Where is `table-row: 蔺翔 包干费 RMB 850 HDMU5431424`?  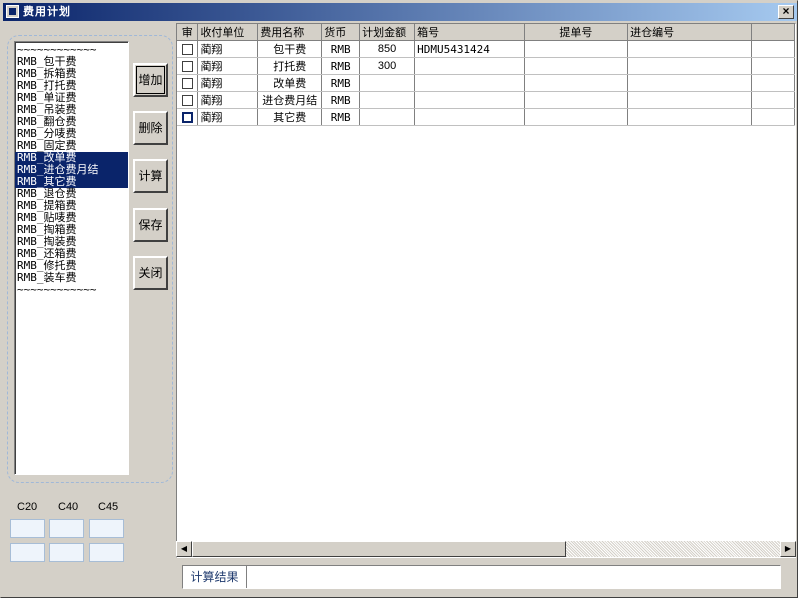 table-row: 蔺翔 包干费 RMB 850 HDMU5431424 is located at coordinates (486, 49).